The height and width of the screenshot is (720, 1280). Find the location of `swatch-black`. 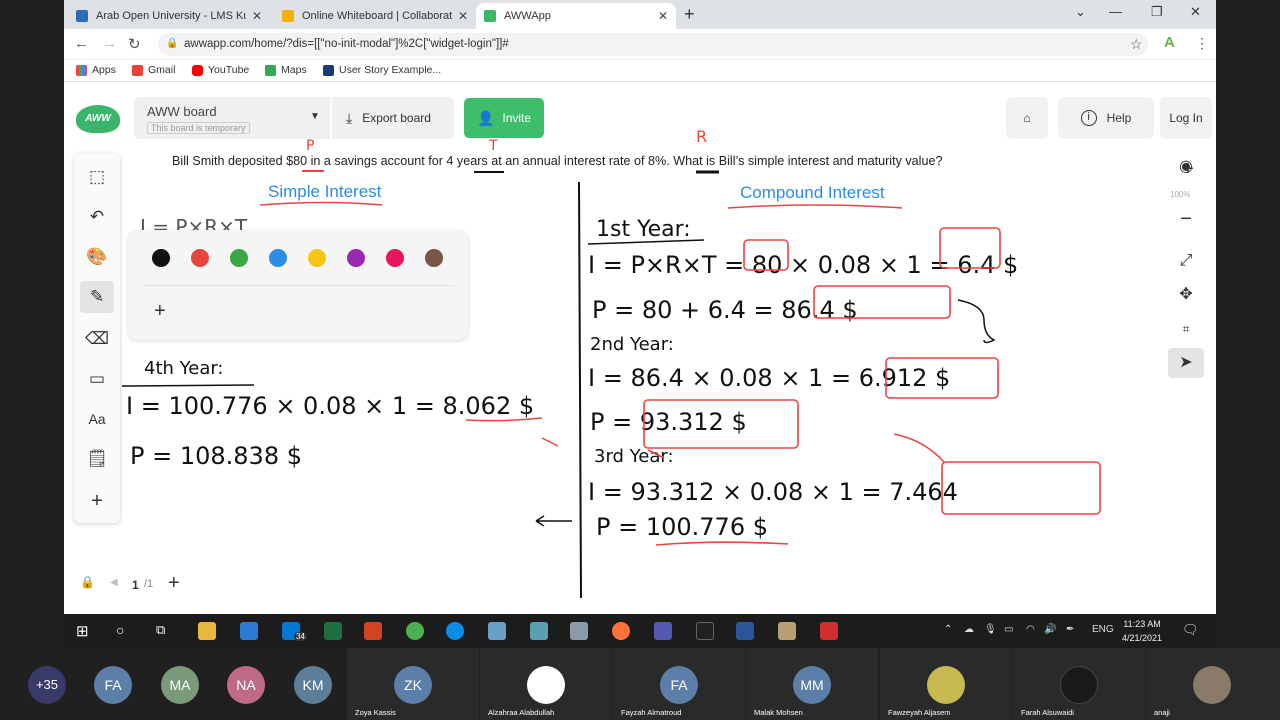

swatch-black is located at coordinates (161, 258).